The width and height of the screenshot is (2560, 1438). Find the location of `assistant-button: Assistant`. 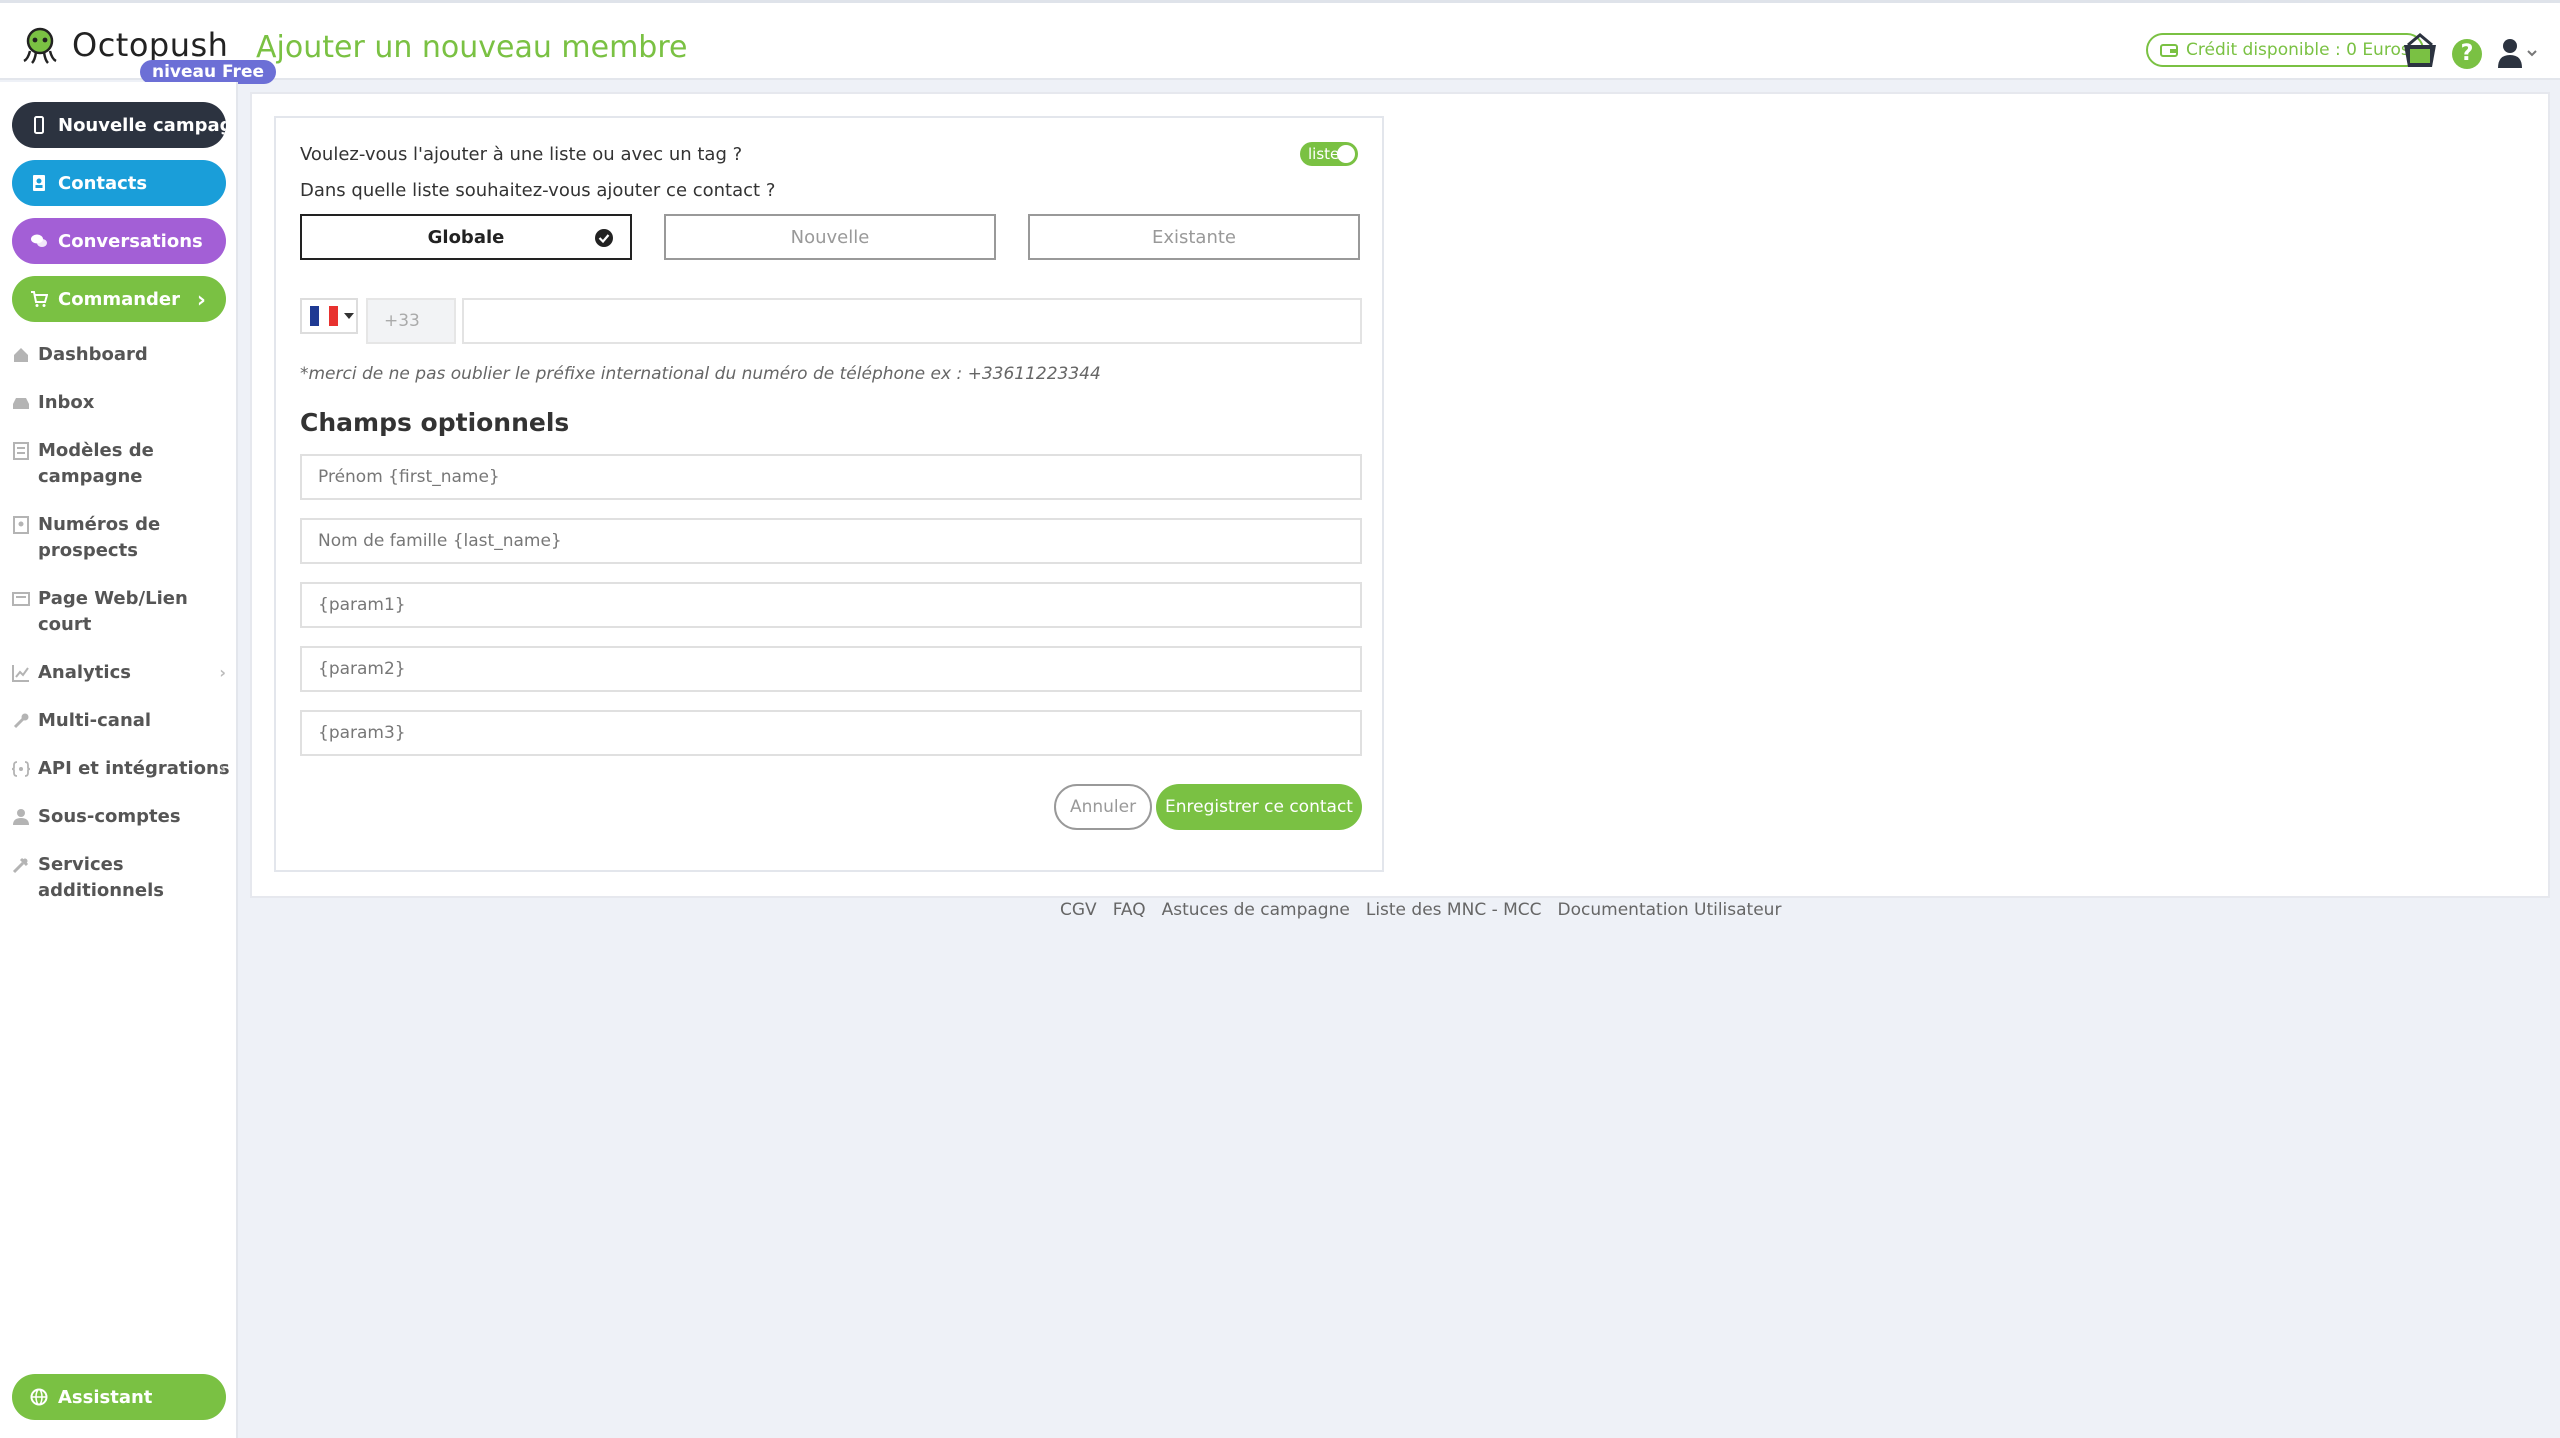

assistant-button: Assistant is located at coordinates (119, 1397).